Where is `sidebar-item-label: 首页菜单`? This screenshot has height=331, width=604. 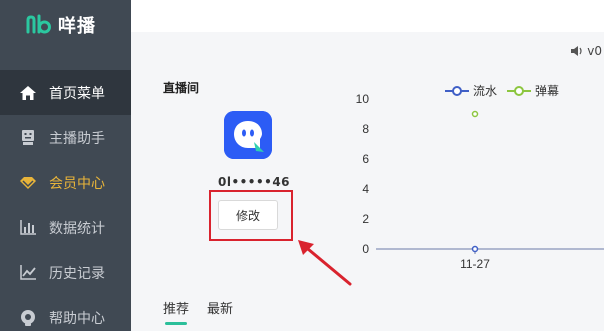
sidebar-item-label: 首页菜单 is located at coordinates (77, 93).